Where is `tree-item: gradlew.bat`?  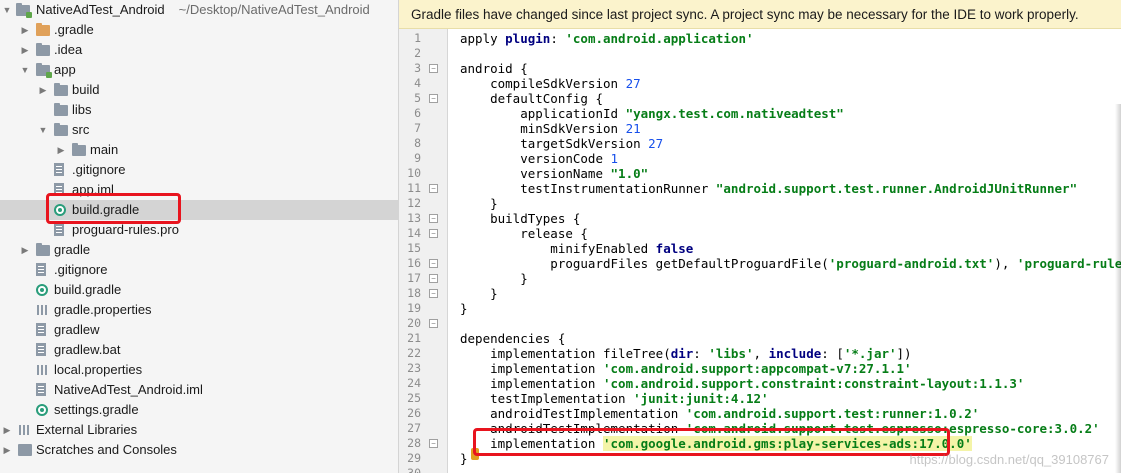 tree-item: gradlew.bat is located at coordinates (199, 350).